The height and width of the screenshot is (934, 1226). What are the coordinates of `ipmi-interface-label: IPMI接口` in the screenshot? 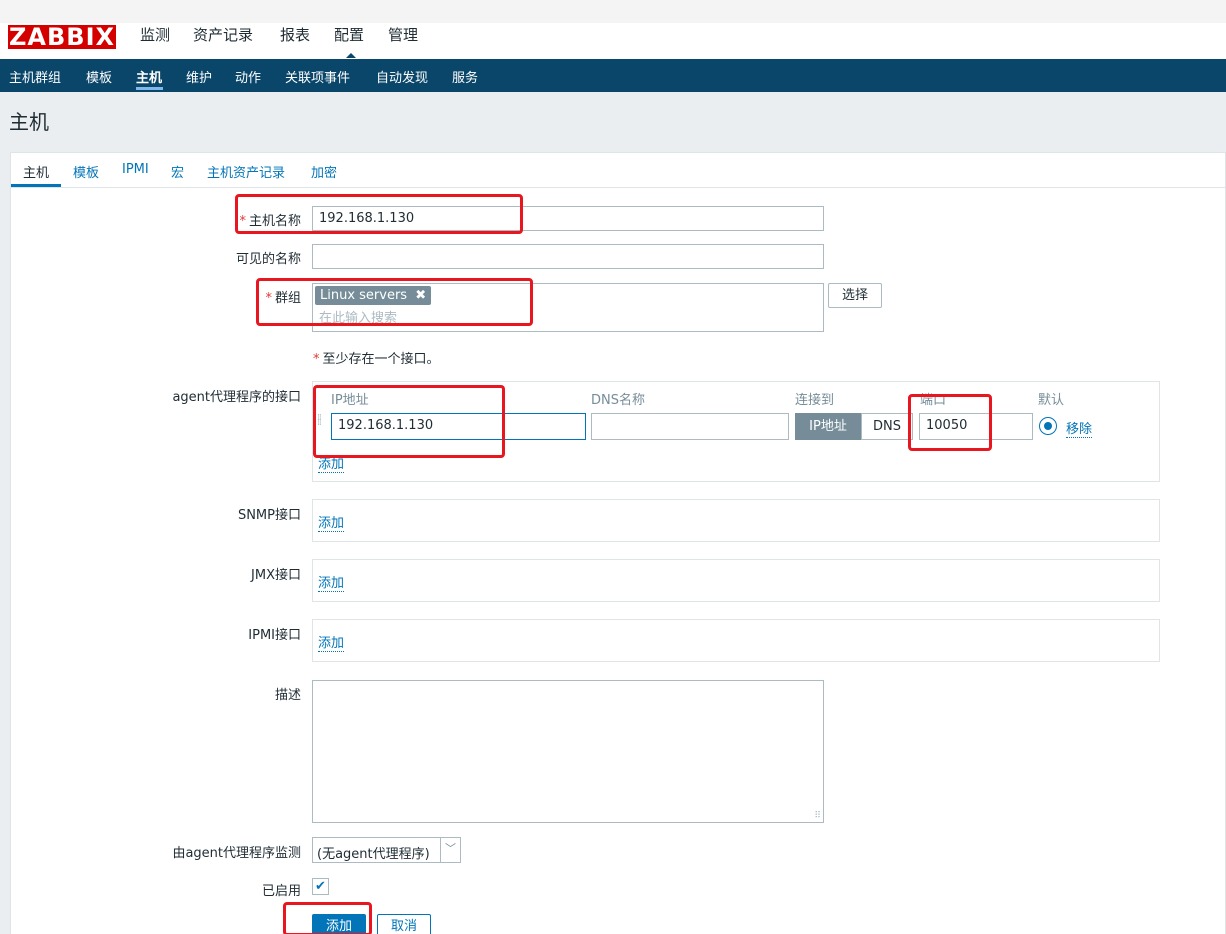 It's located at (274, 635).